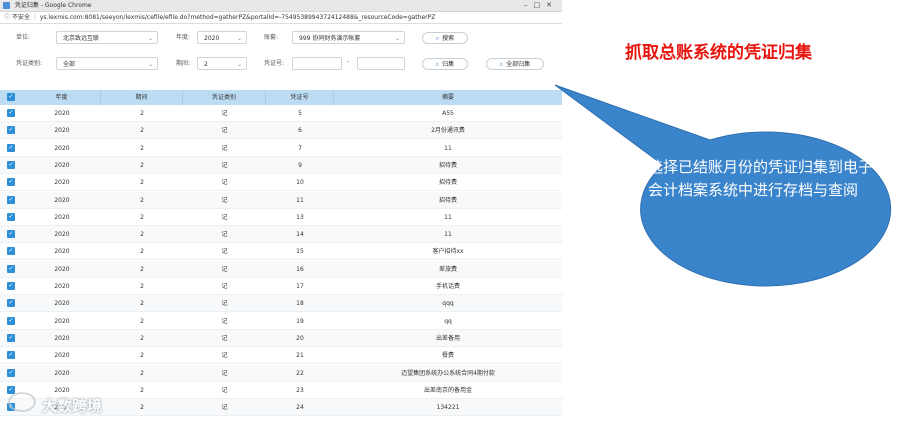 The image size is (900, 421). I want to click on column-header-voucher-type: 凭证类别, so click(224, 97).